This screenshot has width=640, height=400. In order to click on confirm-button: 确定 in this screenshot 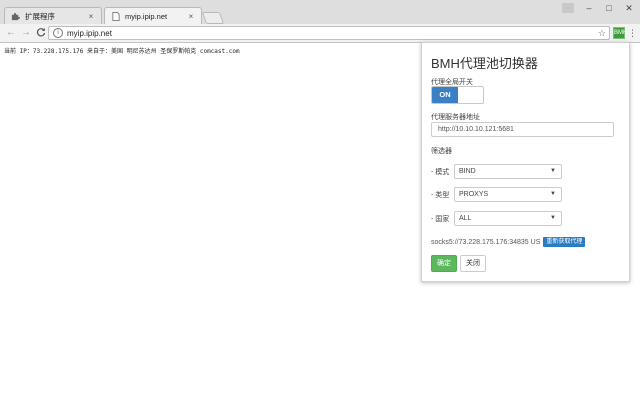, I will do `click(444, 263)`.